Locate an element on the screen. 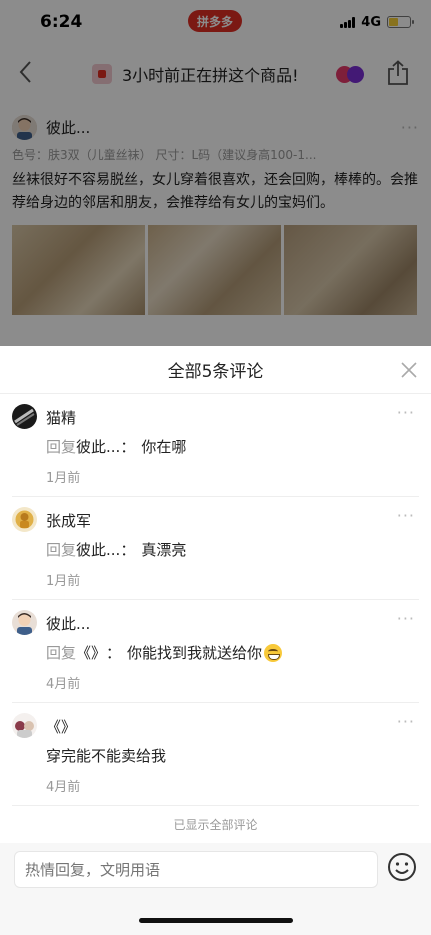  comment-text: 回复 《》 ： 你能找到我就送给你 is located at coordinates (164, 652).